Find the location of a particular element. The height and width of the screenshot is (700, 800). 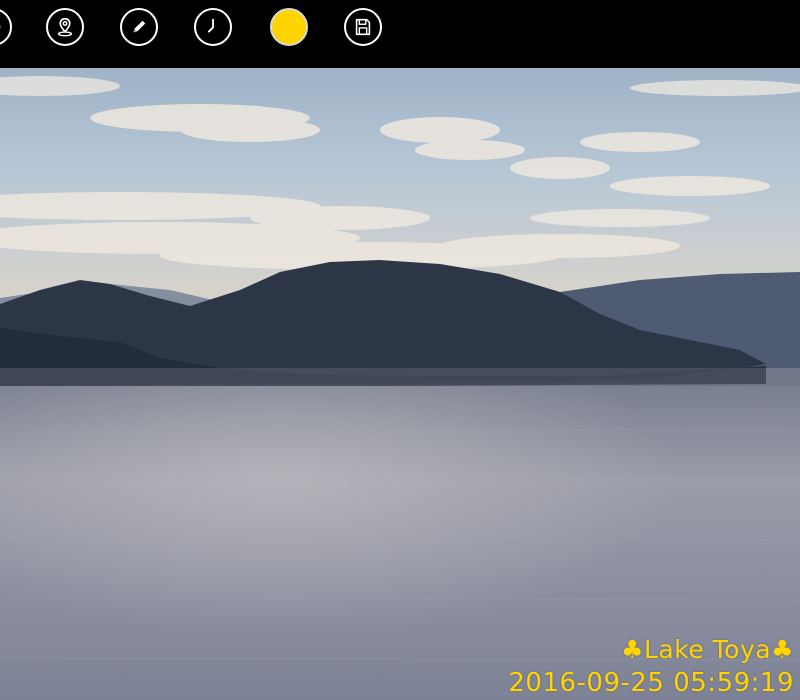

clock-icon is located at coordinates (210, 25).